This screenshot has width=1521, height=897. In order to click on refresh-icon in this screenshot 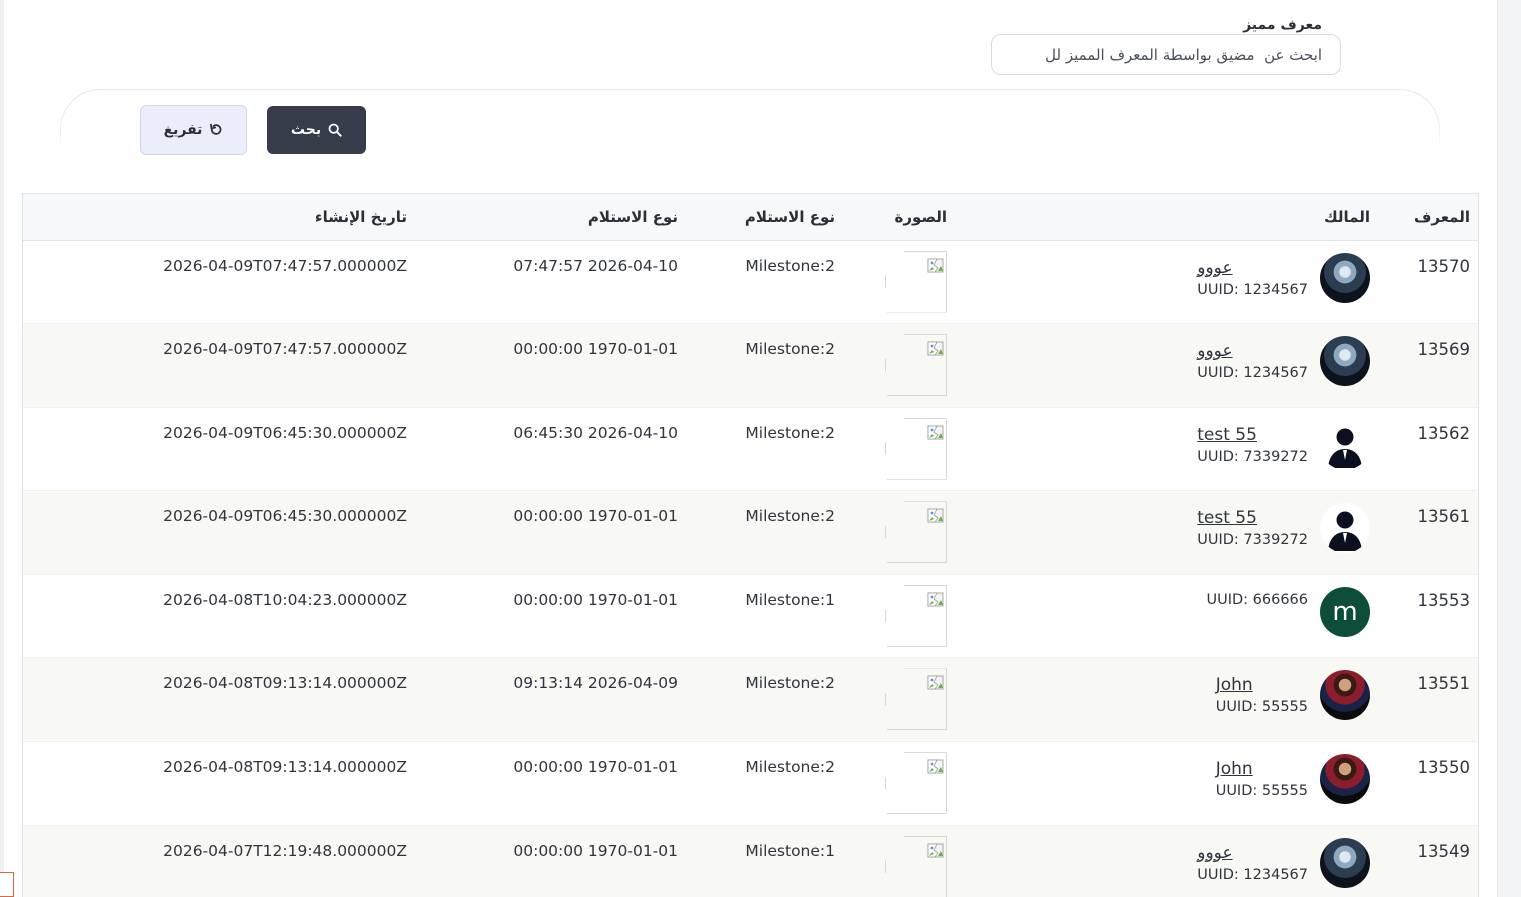, I will do `click(216, 130)`.